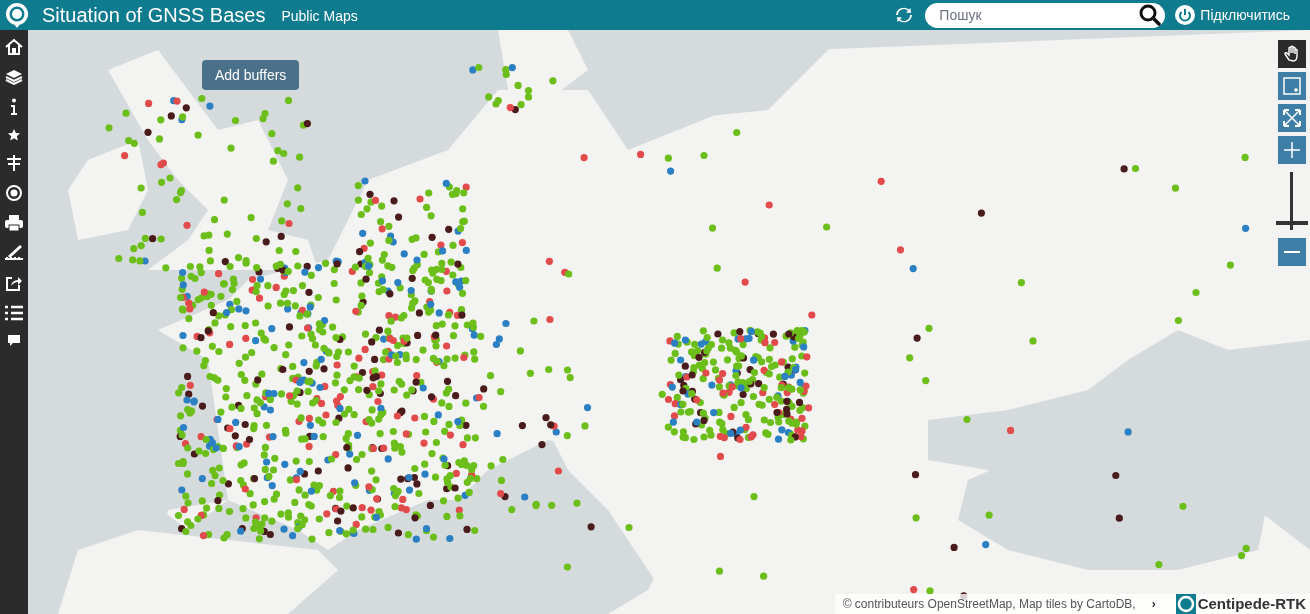 The width and height of the screenshot is (1310, 614). I want to click on brand-logo: Centipede-RTK, so click(1242, 603).